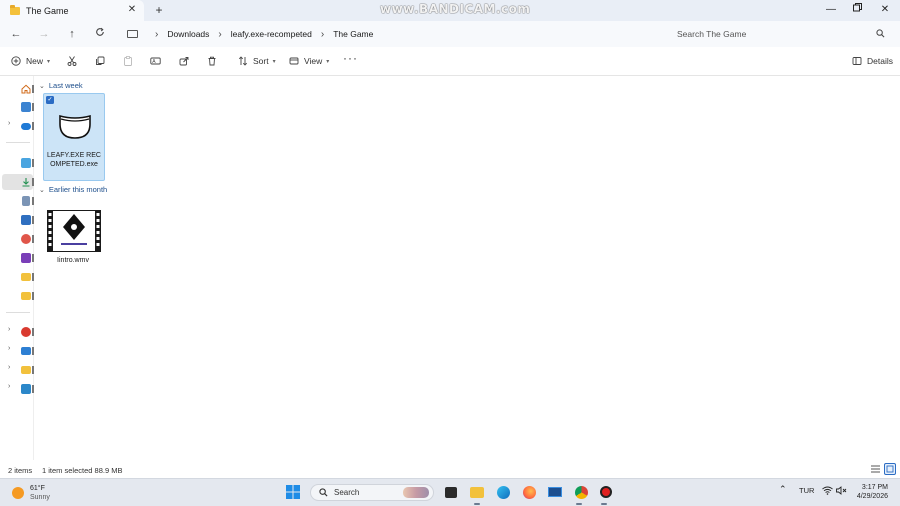 The height and width of the screenshot is (506, 900). I want to click on tiles-view-button, so click(890, 469).